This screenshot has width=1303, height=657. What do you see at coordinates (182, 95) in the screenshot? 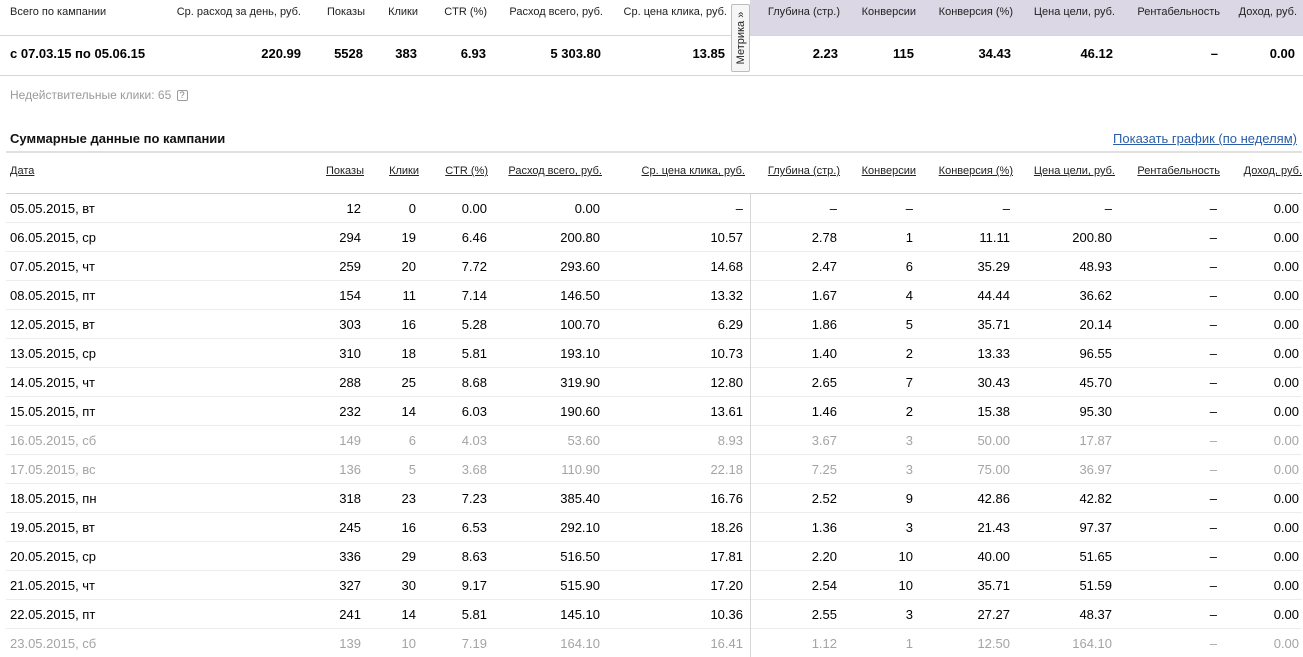
I see `help-icon: ?` at bounding box center [182, 95].